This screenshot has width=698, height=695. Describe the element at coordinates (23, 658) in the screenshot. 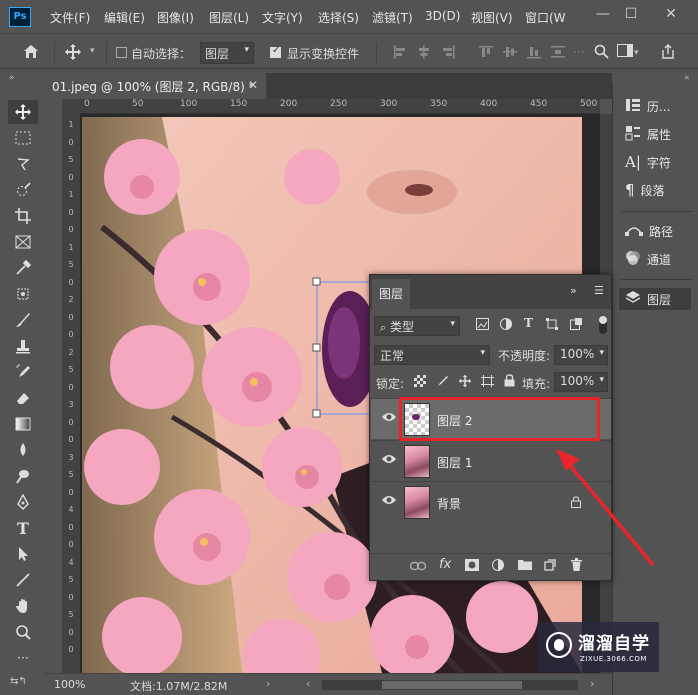

I see `edit-toolbar-icon: ···` at that location.